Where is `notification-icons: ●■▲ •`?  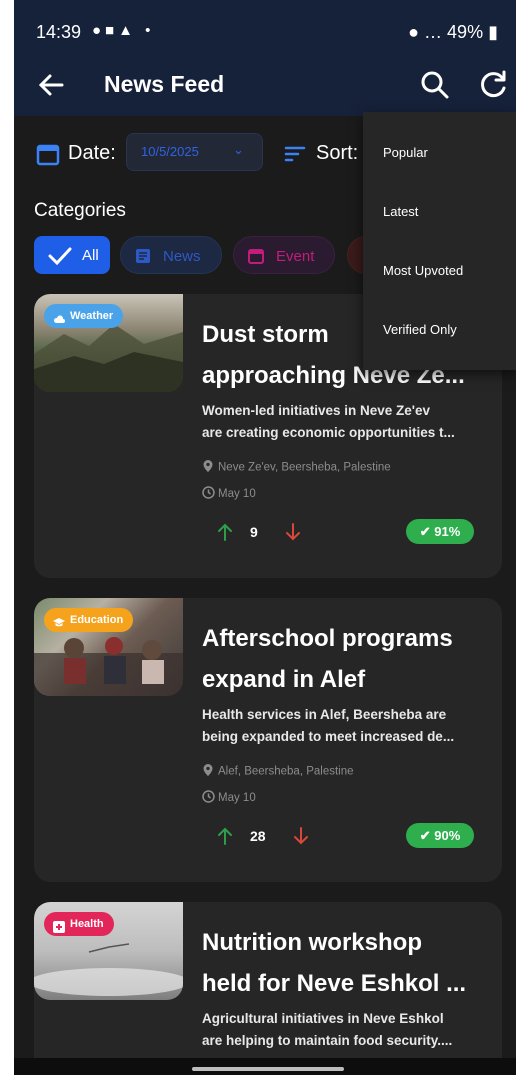 notification-icons: ●■▲ • is located at coordinates (123, 30).